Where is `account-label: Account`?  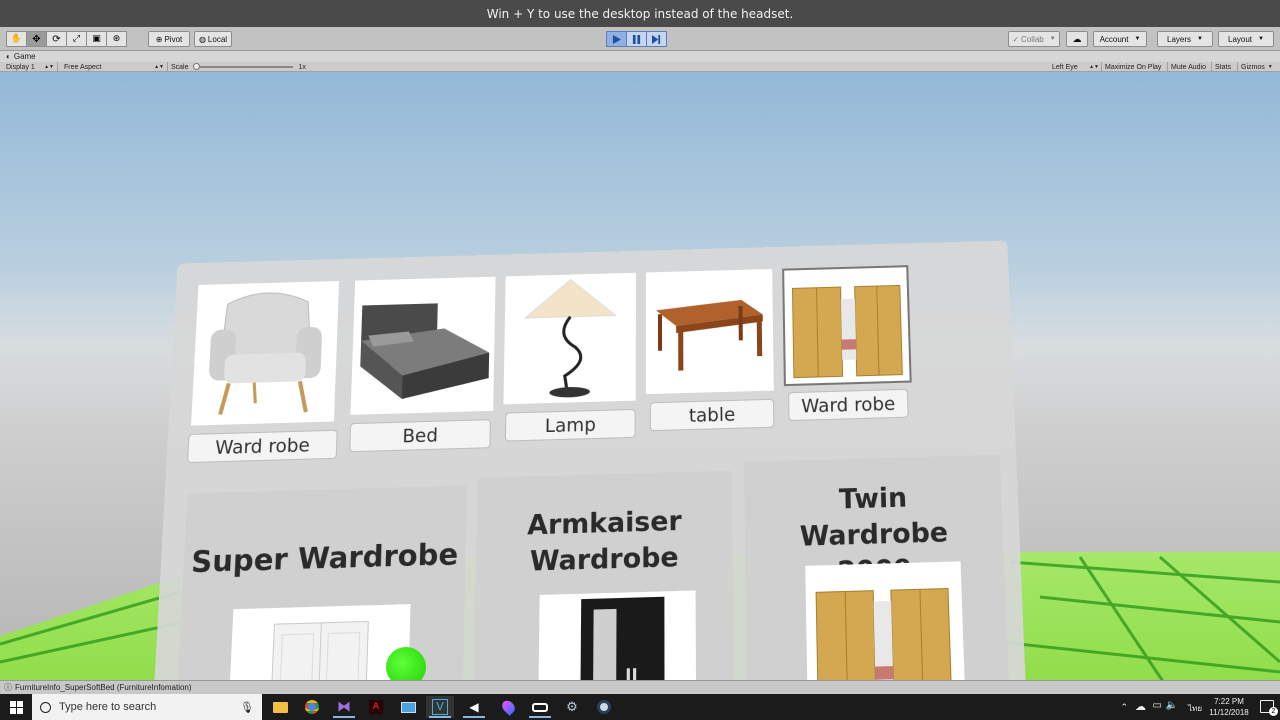
account-label: Account is located at coordinates (1114, 39).